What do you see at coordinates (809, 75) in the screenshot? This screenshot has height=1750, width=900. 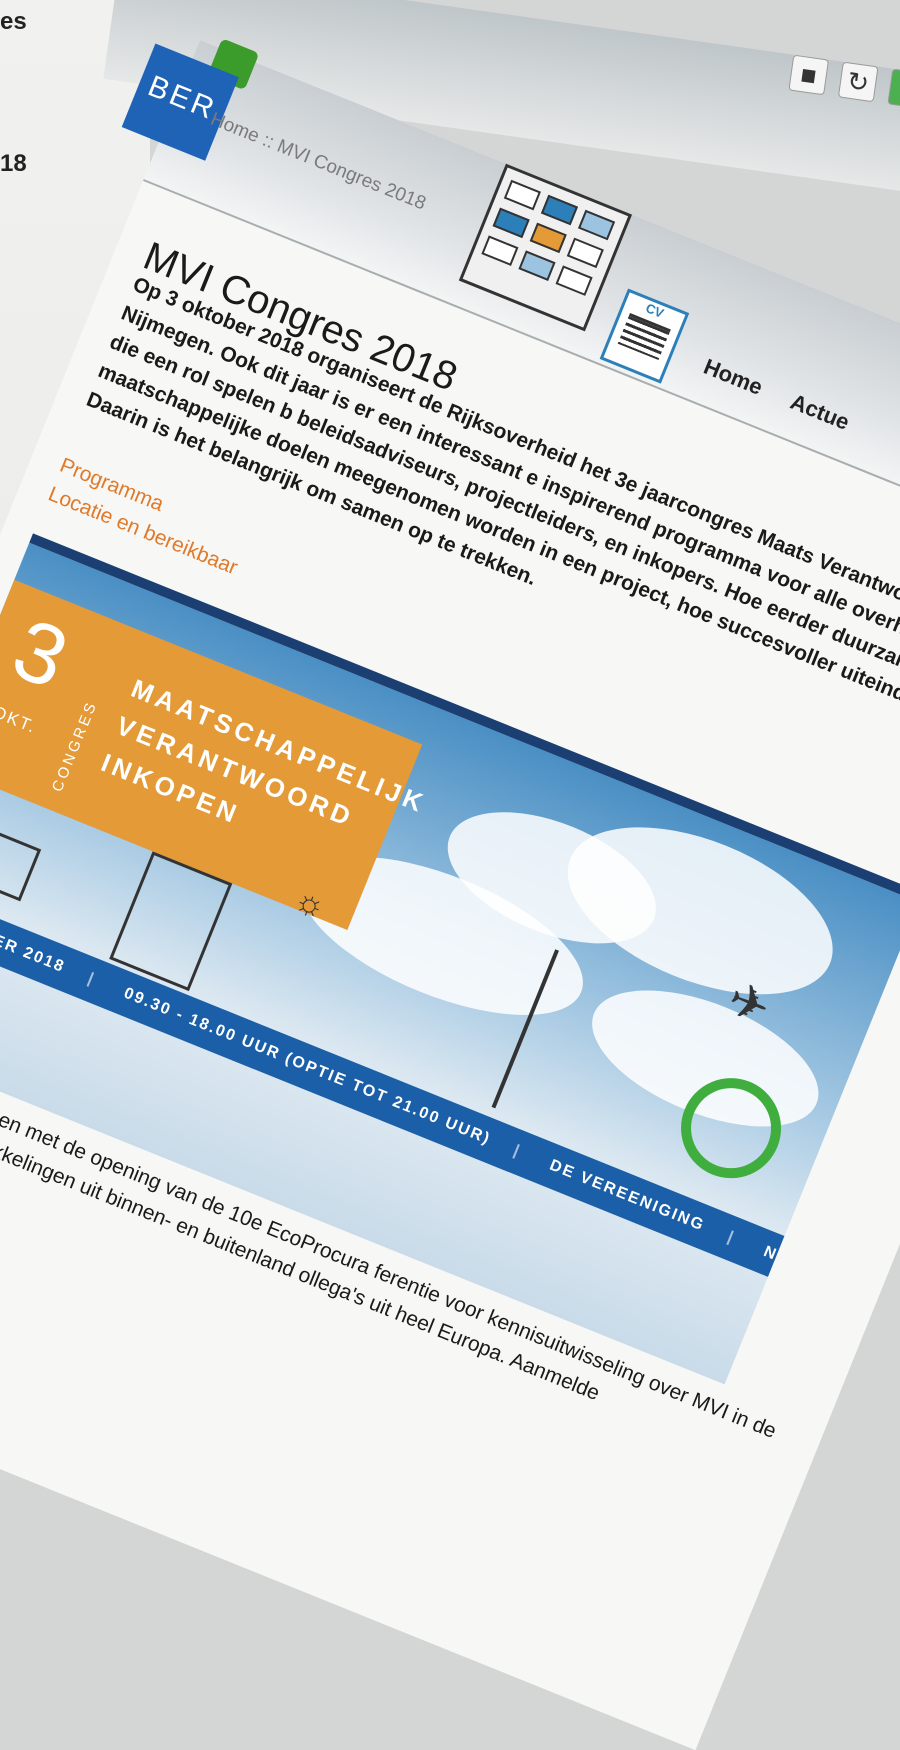 I see `stop-icon: ■` at bounding box center [809, 75].